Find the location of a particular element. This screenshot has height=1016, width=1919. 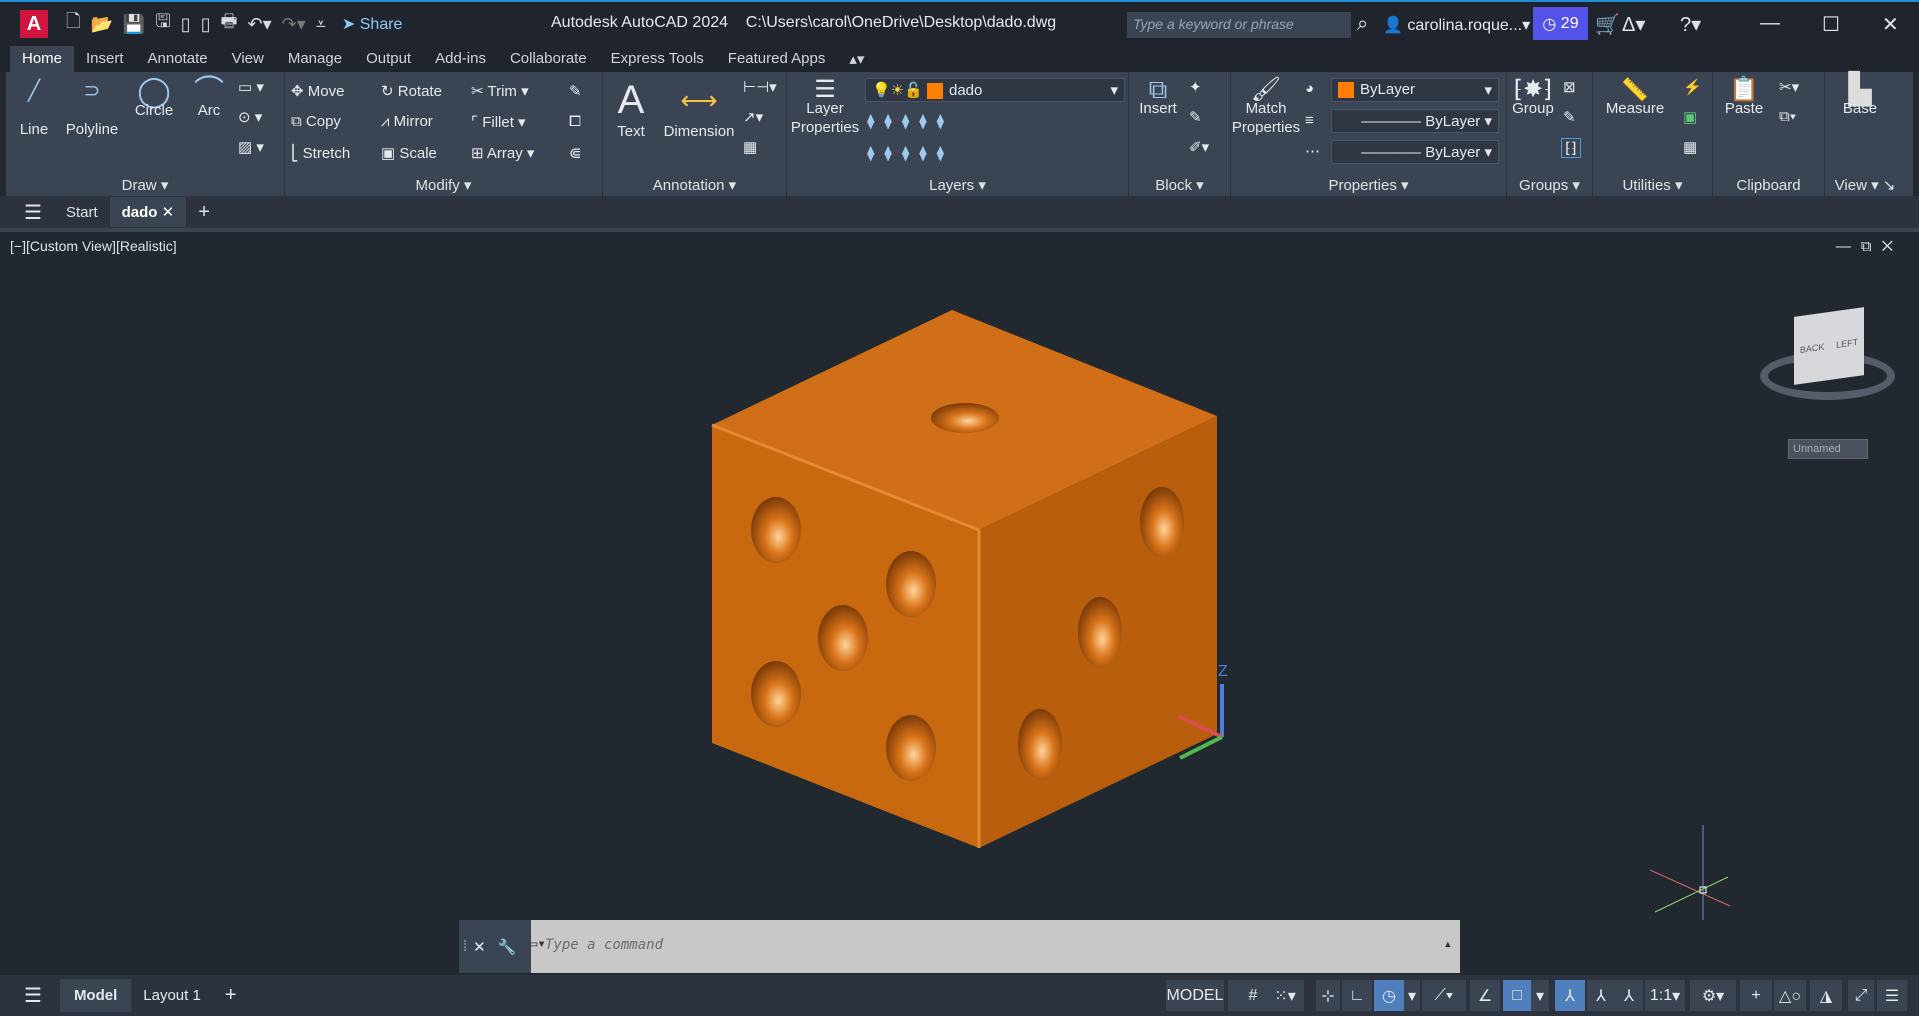

arc-button: ⌒ Arc is located at coordinates (209, 98).